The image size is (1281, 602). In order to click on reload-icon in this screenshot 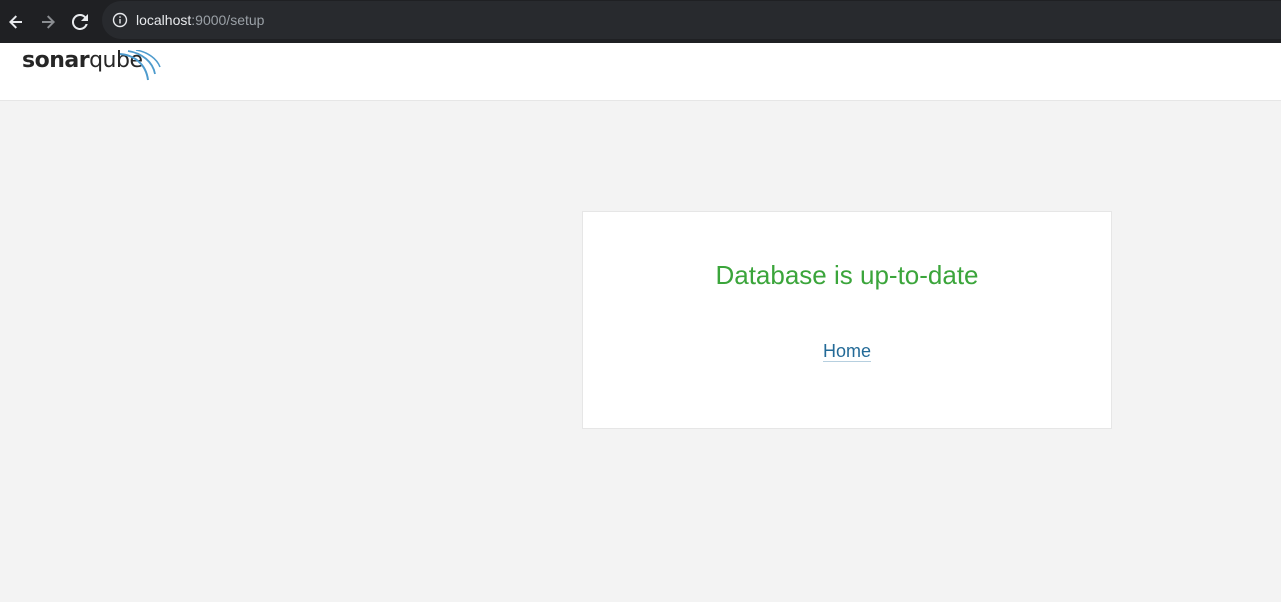, I will do `click(80, 21)`.